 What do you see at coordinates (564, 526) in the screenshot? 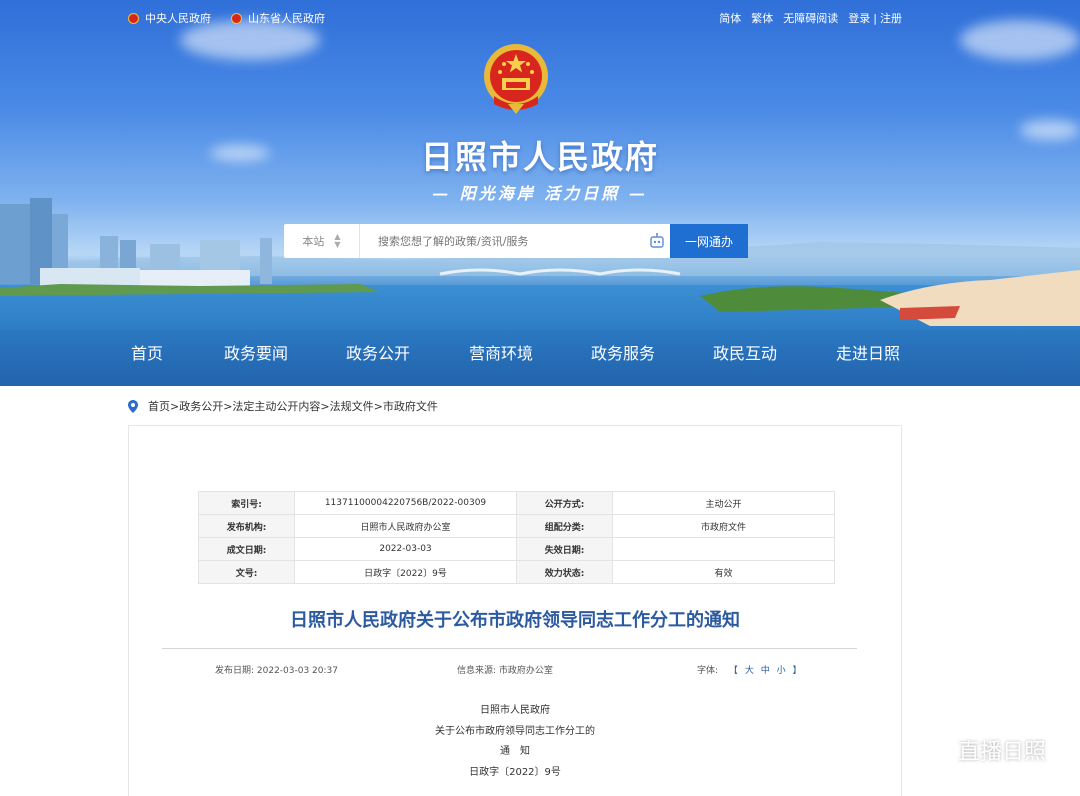
I see `meta-key: 组配分类:` at bounding box center [564, 526].